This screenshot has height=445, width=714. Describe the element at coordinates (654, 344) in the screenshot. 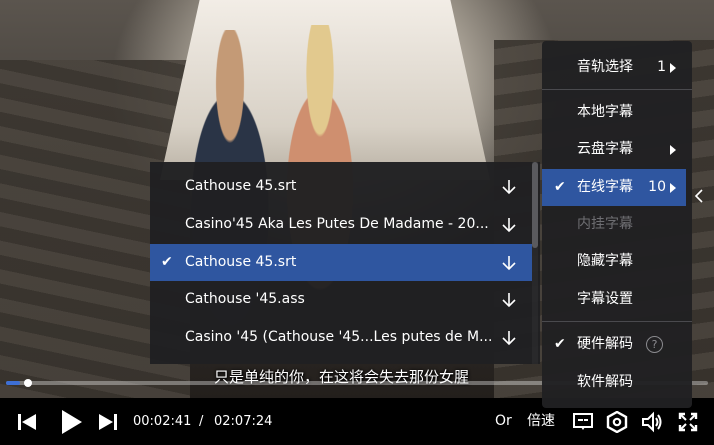

I see `help-icon: ?` at that location.